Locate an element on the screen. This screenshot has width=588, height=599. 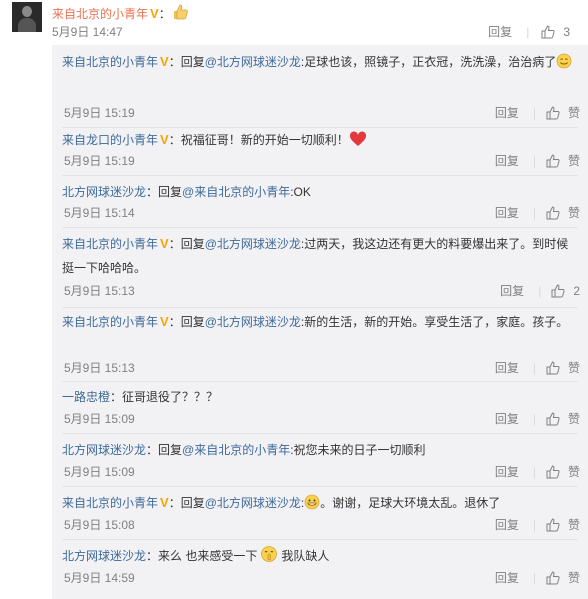
avatar is located at coordinates (27, 17).